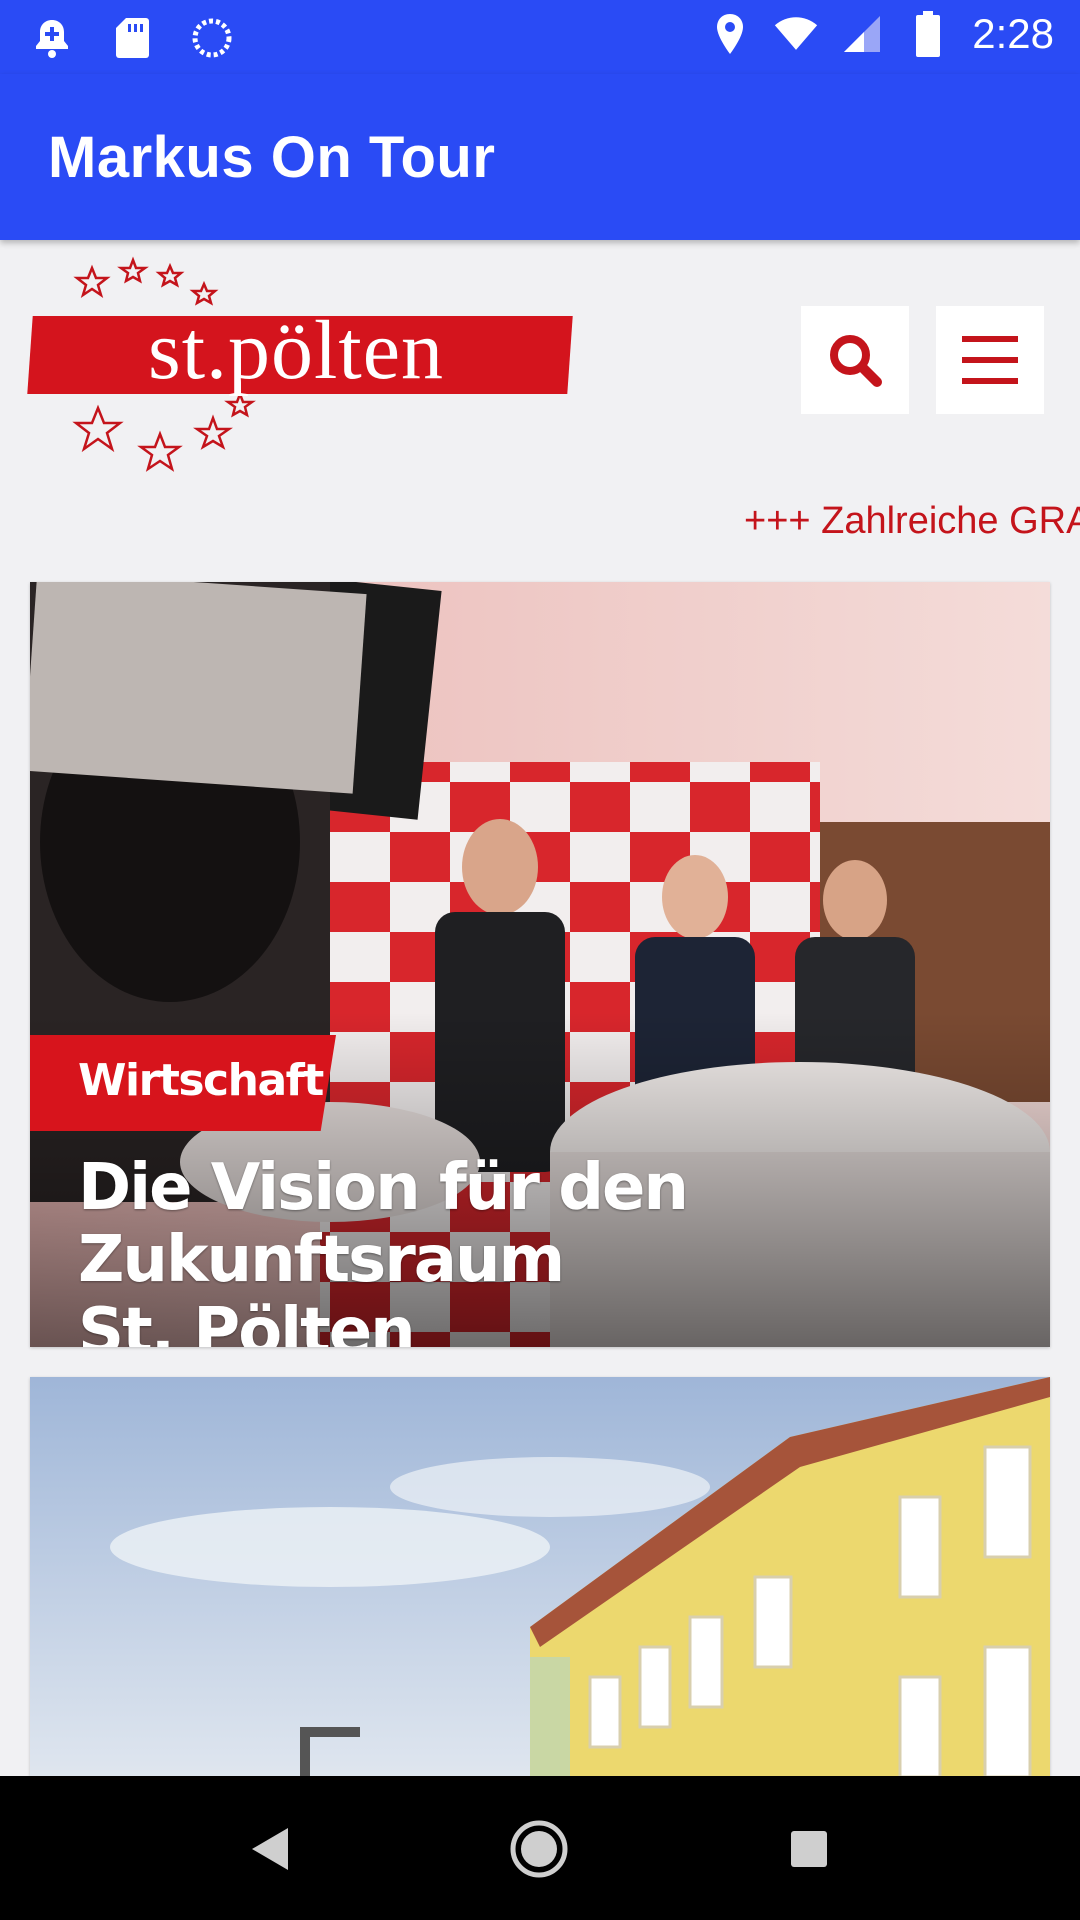 This screenshot has height=1920, width=1080. What do you see at coordinates (383, 1224) in the screenshot?
I see `headline-line-1: Die Vision für den Zukunftsraum` at bounding box center [383, 1224].